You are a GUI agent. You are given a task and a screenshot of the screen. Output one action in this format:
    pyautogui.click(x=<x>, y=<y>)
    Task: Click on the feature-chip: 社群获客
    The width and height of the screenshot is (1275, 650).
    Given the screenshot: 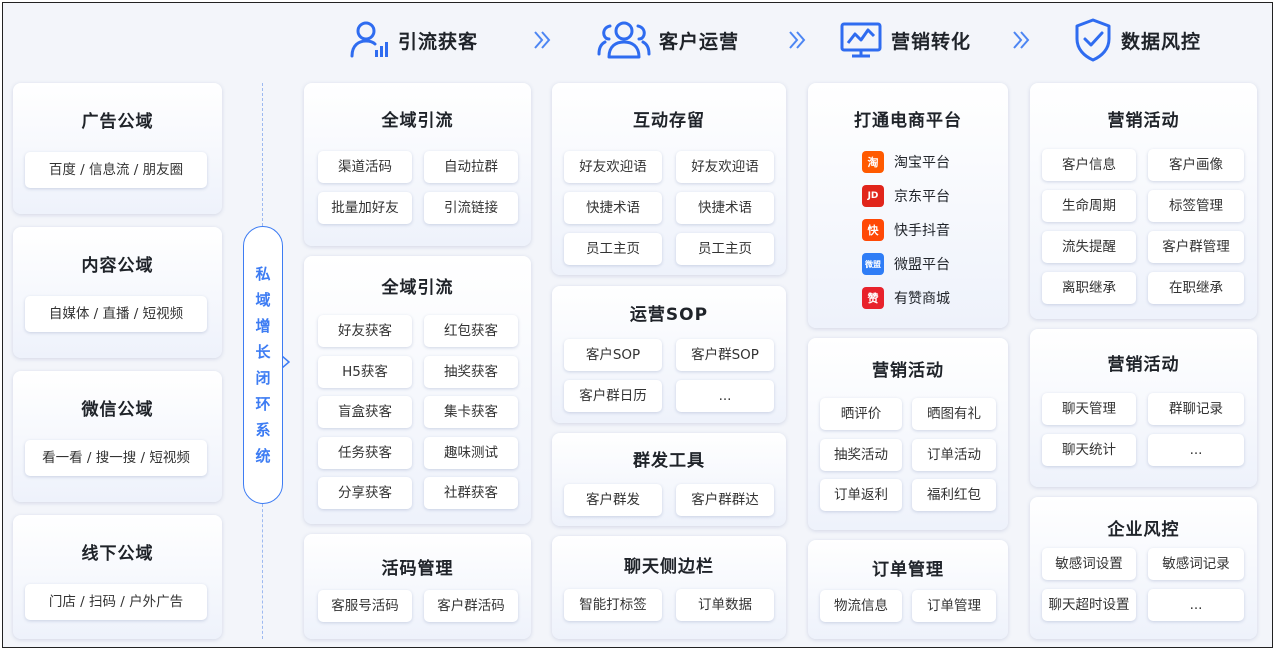 What is the action you would take?
    pyautogui.click(x=471, y=493)
    